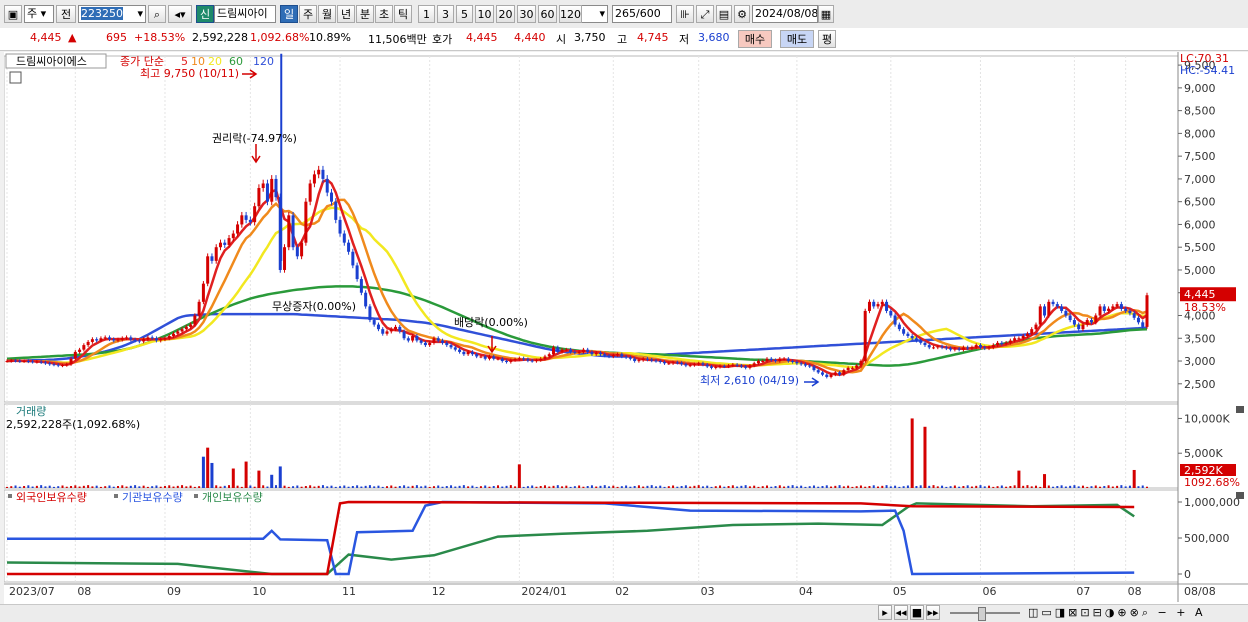  I want to click on stop-icon: ■, so click(917, 612).